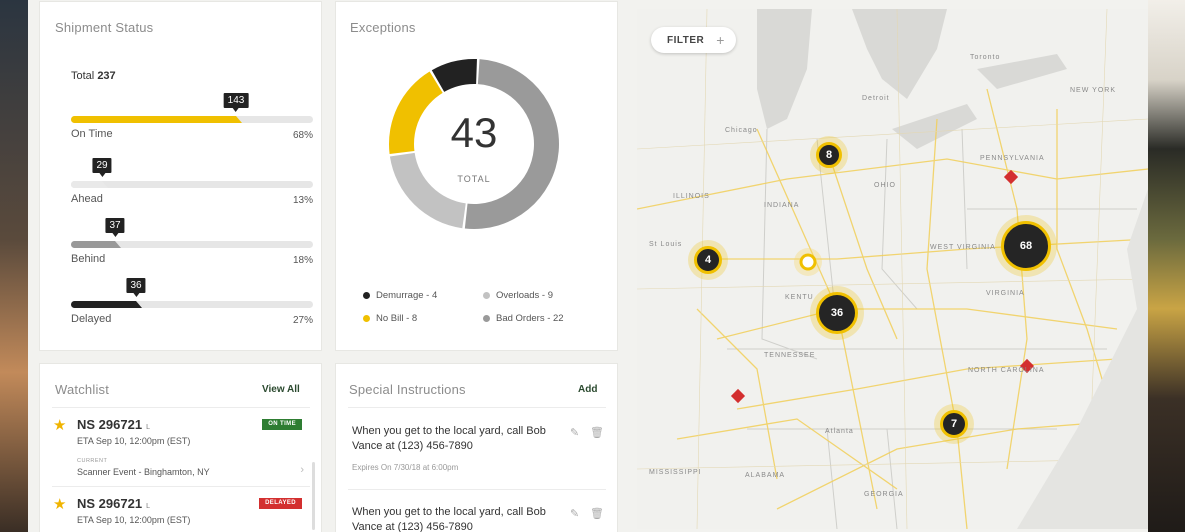  I want to click on background-photo-left, so click(14, 266).